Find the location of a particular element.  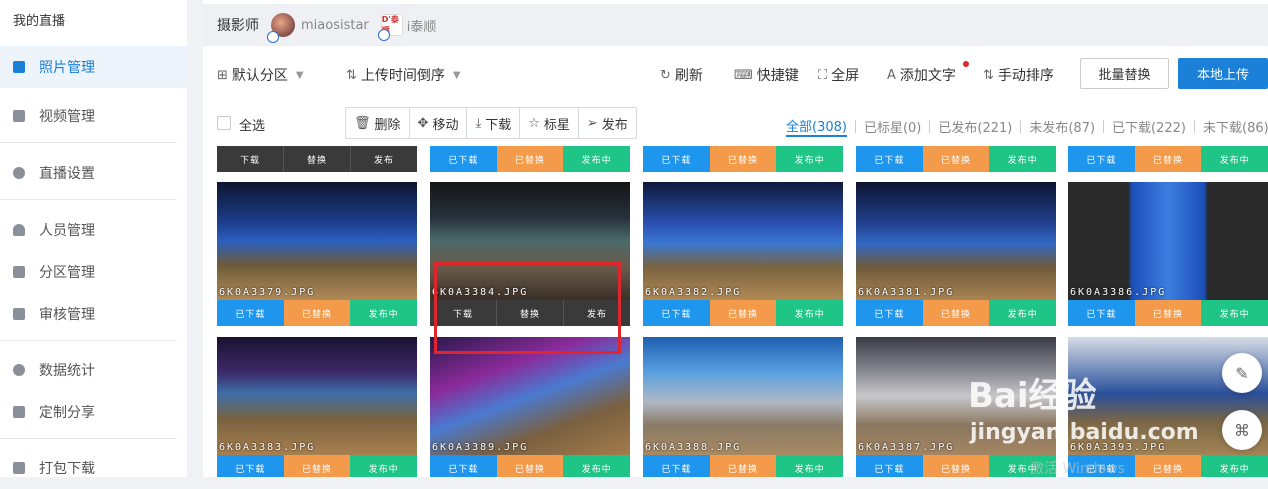

photo-thumbnail: 6K0A3383.JPG is located at coordinates (317, 396).